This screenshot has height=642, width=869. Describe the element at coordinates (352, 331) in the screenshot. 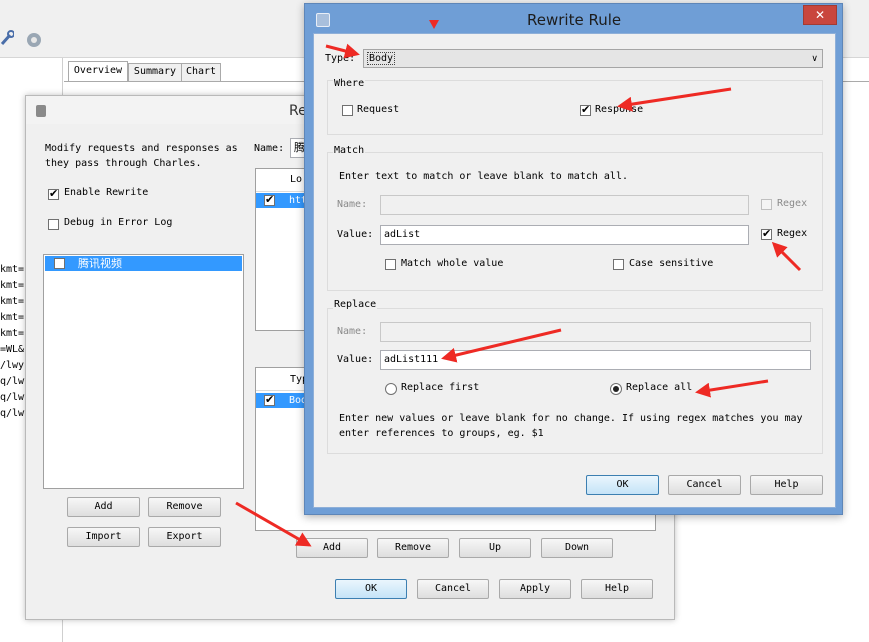

I see `replace-name-label: Name:` at that location.